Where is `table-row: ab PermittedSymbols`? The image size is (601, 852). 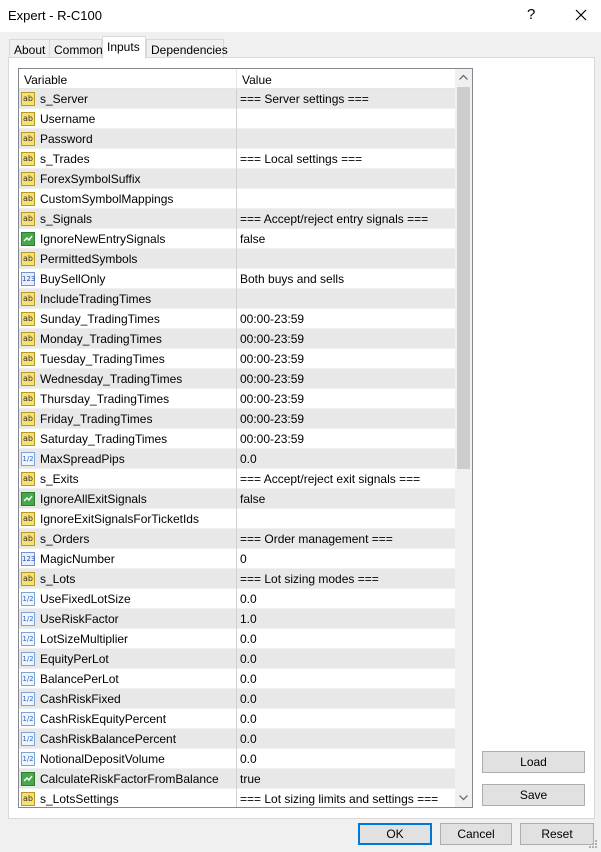 table-row: ab PermittedSymbols is located at coordinates (237, 259).